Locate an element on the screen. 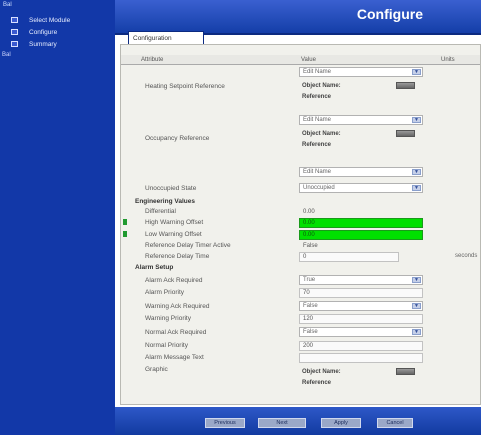 The height and width of the screenshot is (435, 481). warning-ack-label: Warning Ack Required is located at coordinates (177, 306).